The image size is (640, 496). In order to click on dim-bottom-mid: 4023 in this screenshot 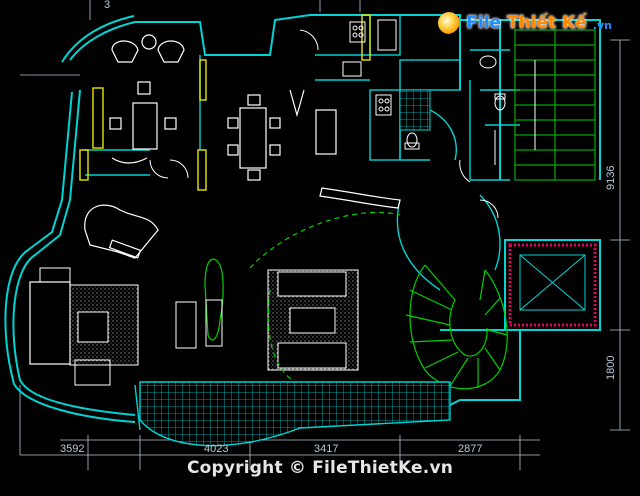, I will do `click(216, 449)`.